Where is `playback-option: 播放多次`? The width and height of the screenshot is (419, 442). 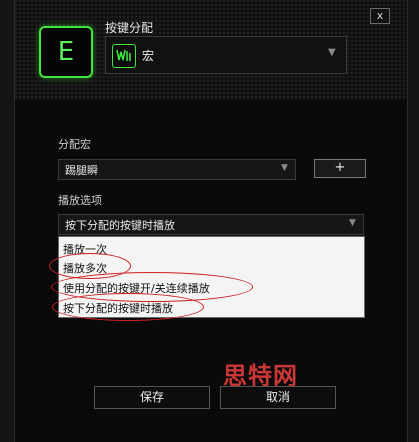 playback-option: 播放多次 is located at coordinates (85, 268).